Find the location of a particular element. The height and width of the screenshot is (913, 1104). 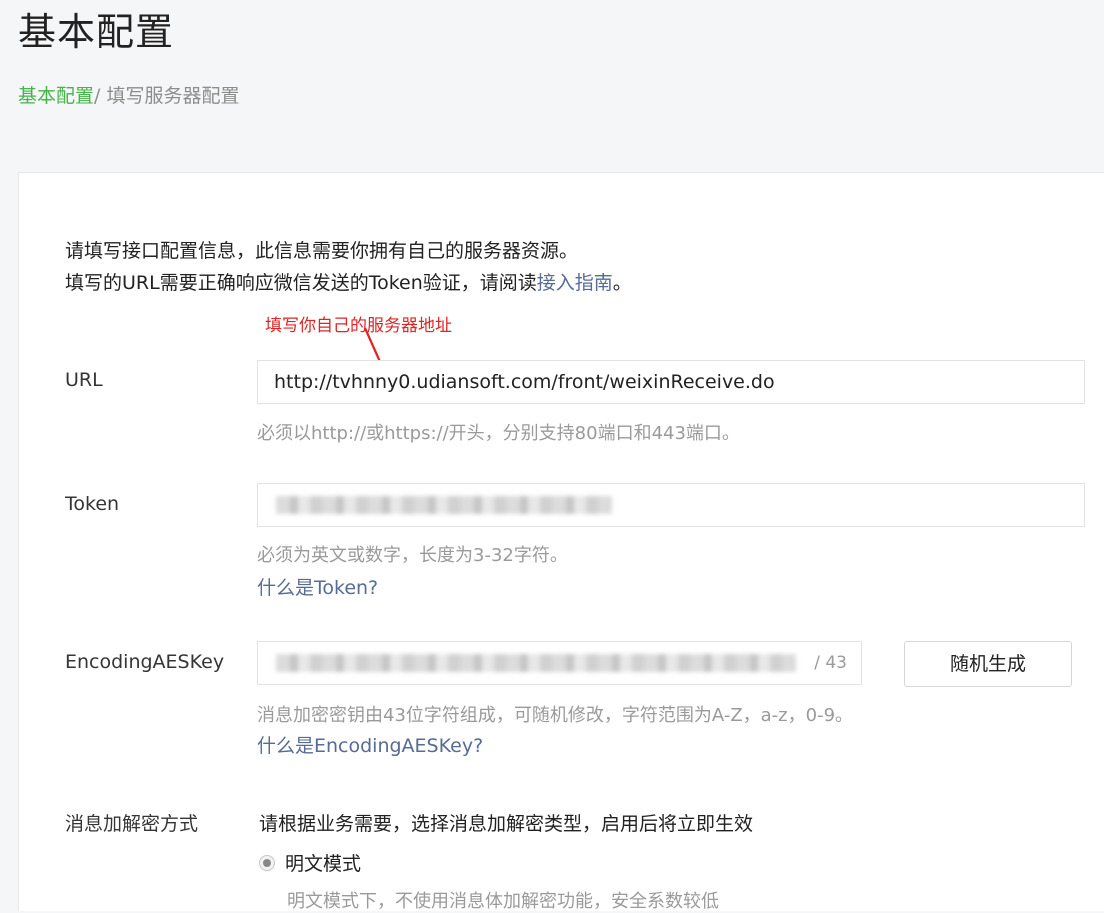

guide-link: 接入指南 is located at coordinates (575, 283).